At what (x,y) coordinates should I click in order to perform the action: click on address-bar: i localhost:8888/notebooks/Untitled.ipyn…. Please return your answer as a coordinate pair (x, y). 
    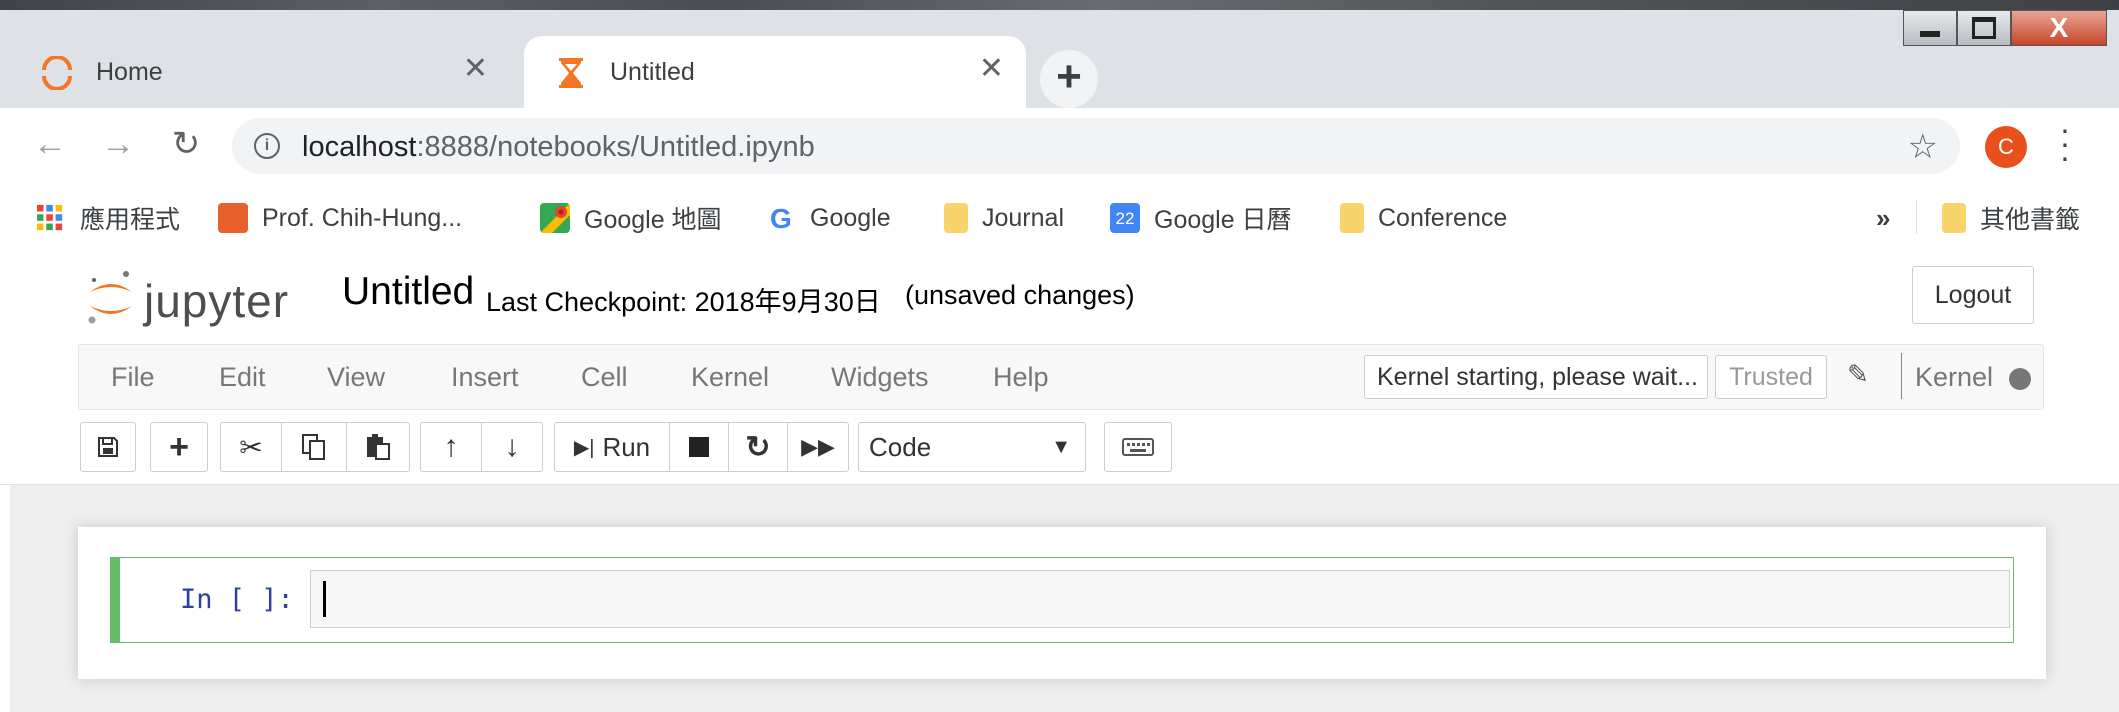
    Looking at the image, I should click on (1096, 146).